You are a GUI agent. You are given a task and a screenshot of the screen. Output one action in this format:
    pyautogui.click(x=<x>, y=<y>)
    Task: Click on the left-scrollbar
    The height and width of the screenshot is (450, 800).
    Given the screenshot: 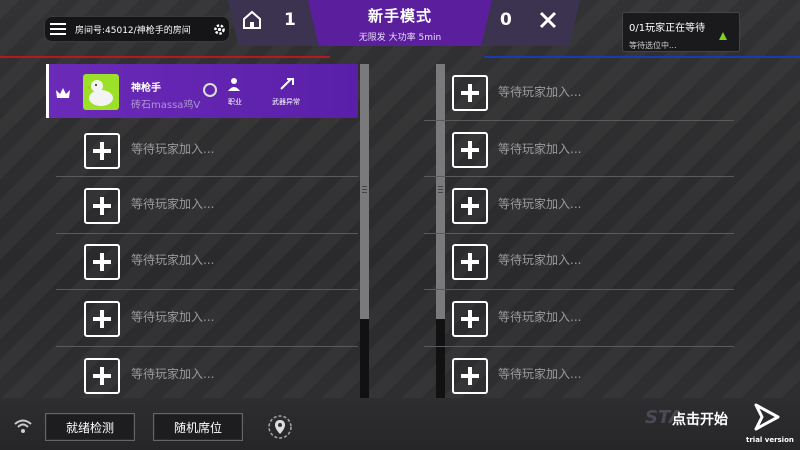 What is the action you would take?
    pyautogui.click(x=364, y=191)
    